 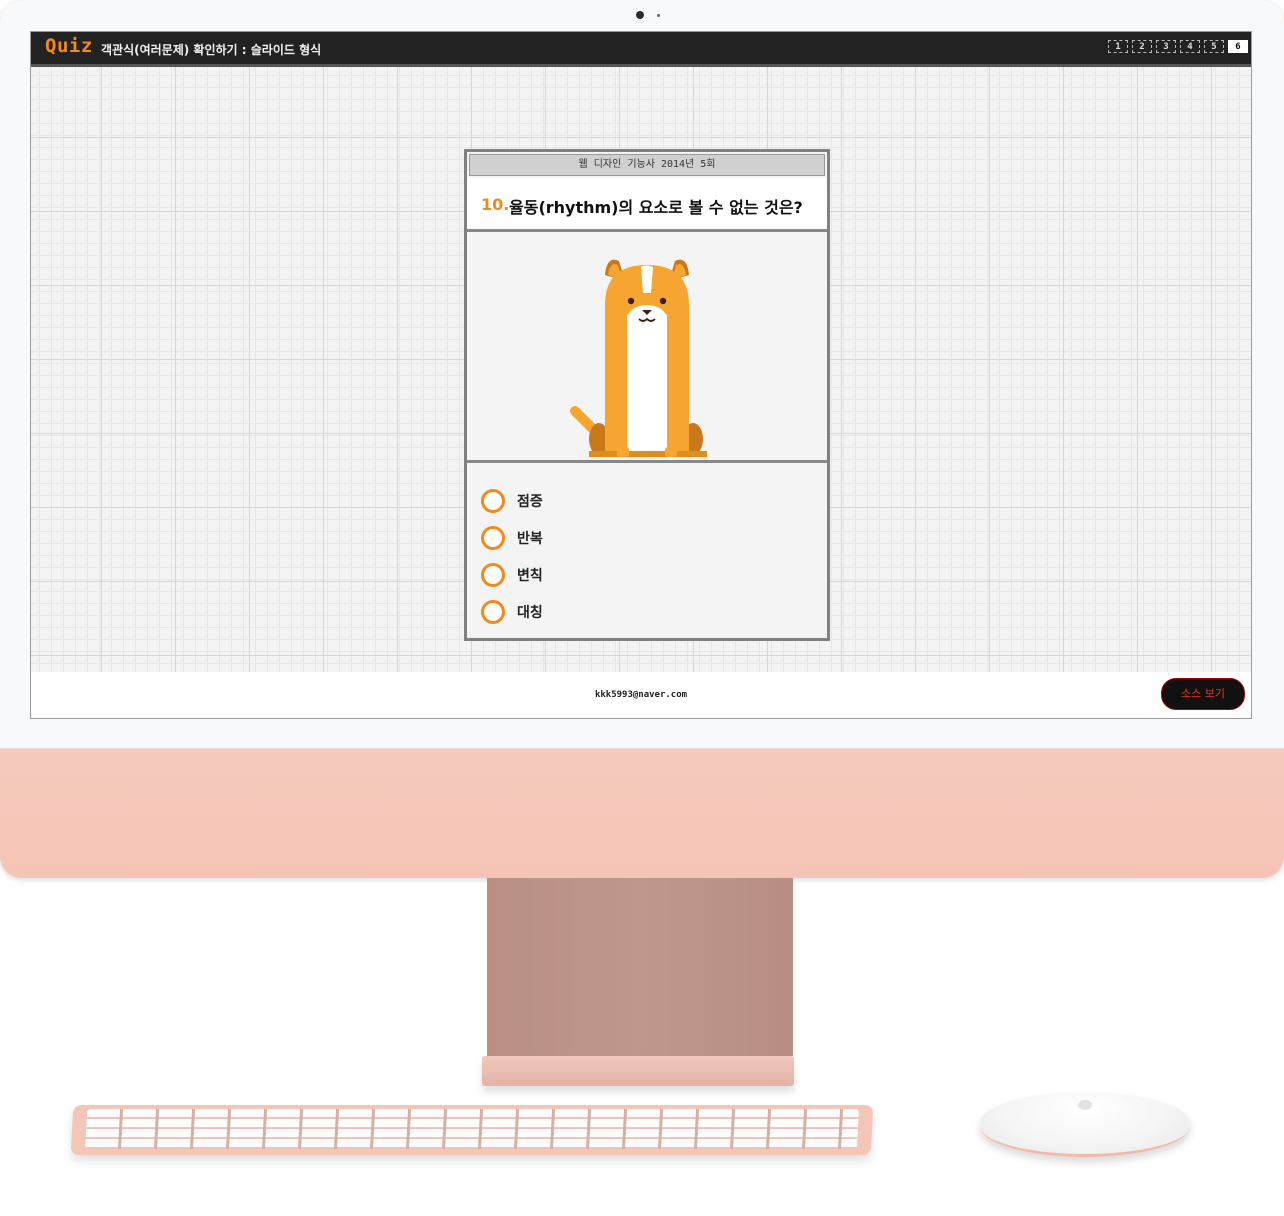 What do you see at coordinates (638, 1071) in the screenshot?
I see `monitor-stand-base` at bounding box center [638, 1071].